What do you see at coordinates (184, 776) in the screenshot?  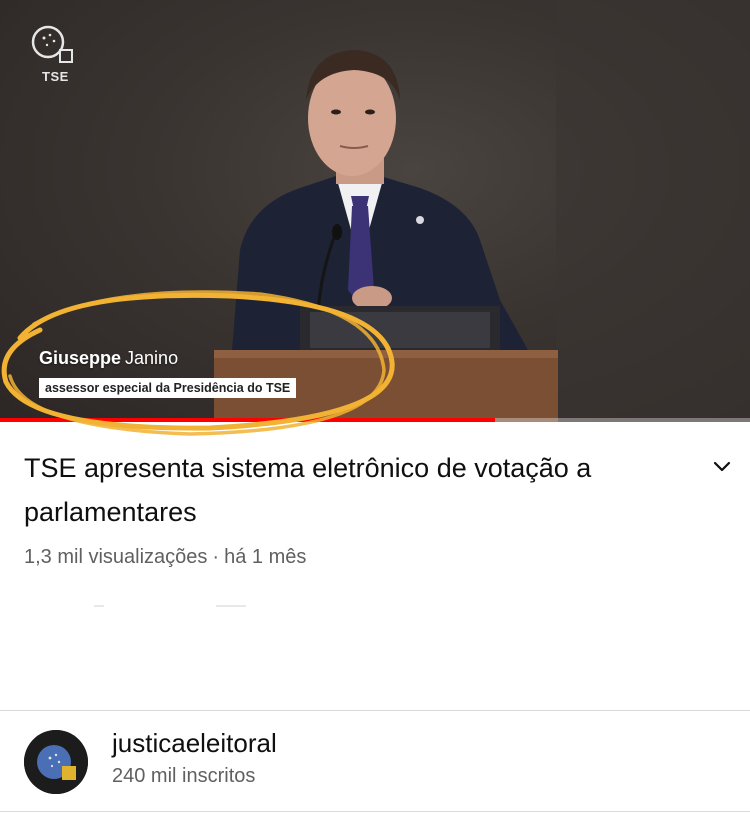 I see `subscriber-count: 240 mil inscritos` at bounding box center [184, 776].